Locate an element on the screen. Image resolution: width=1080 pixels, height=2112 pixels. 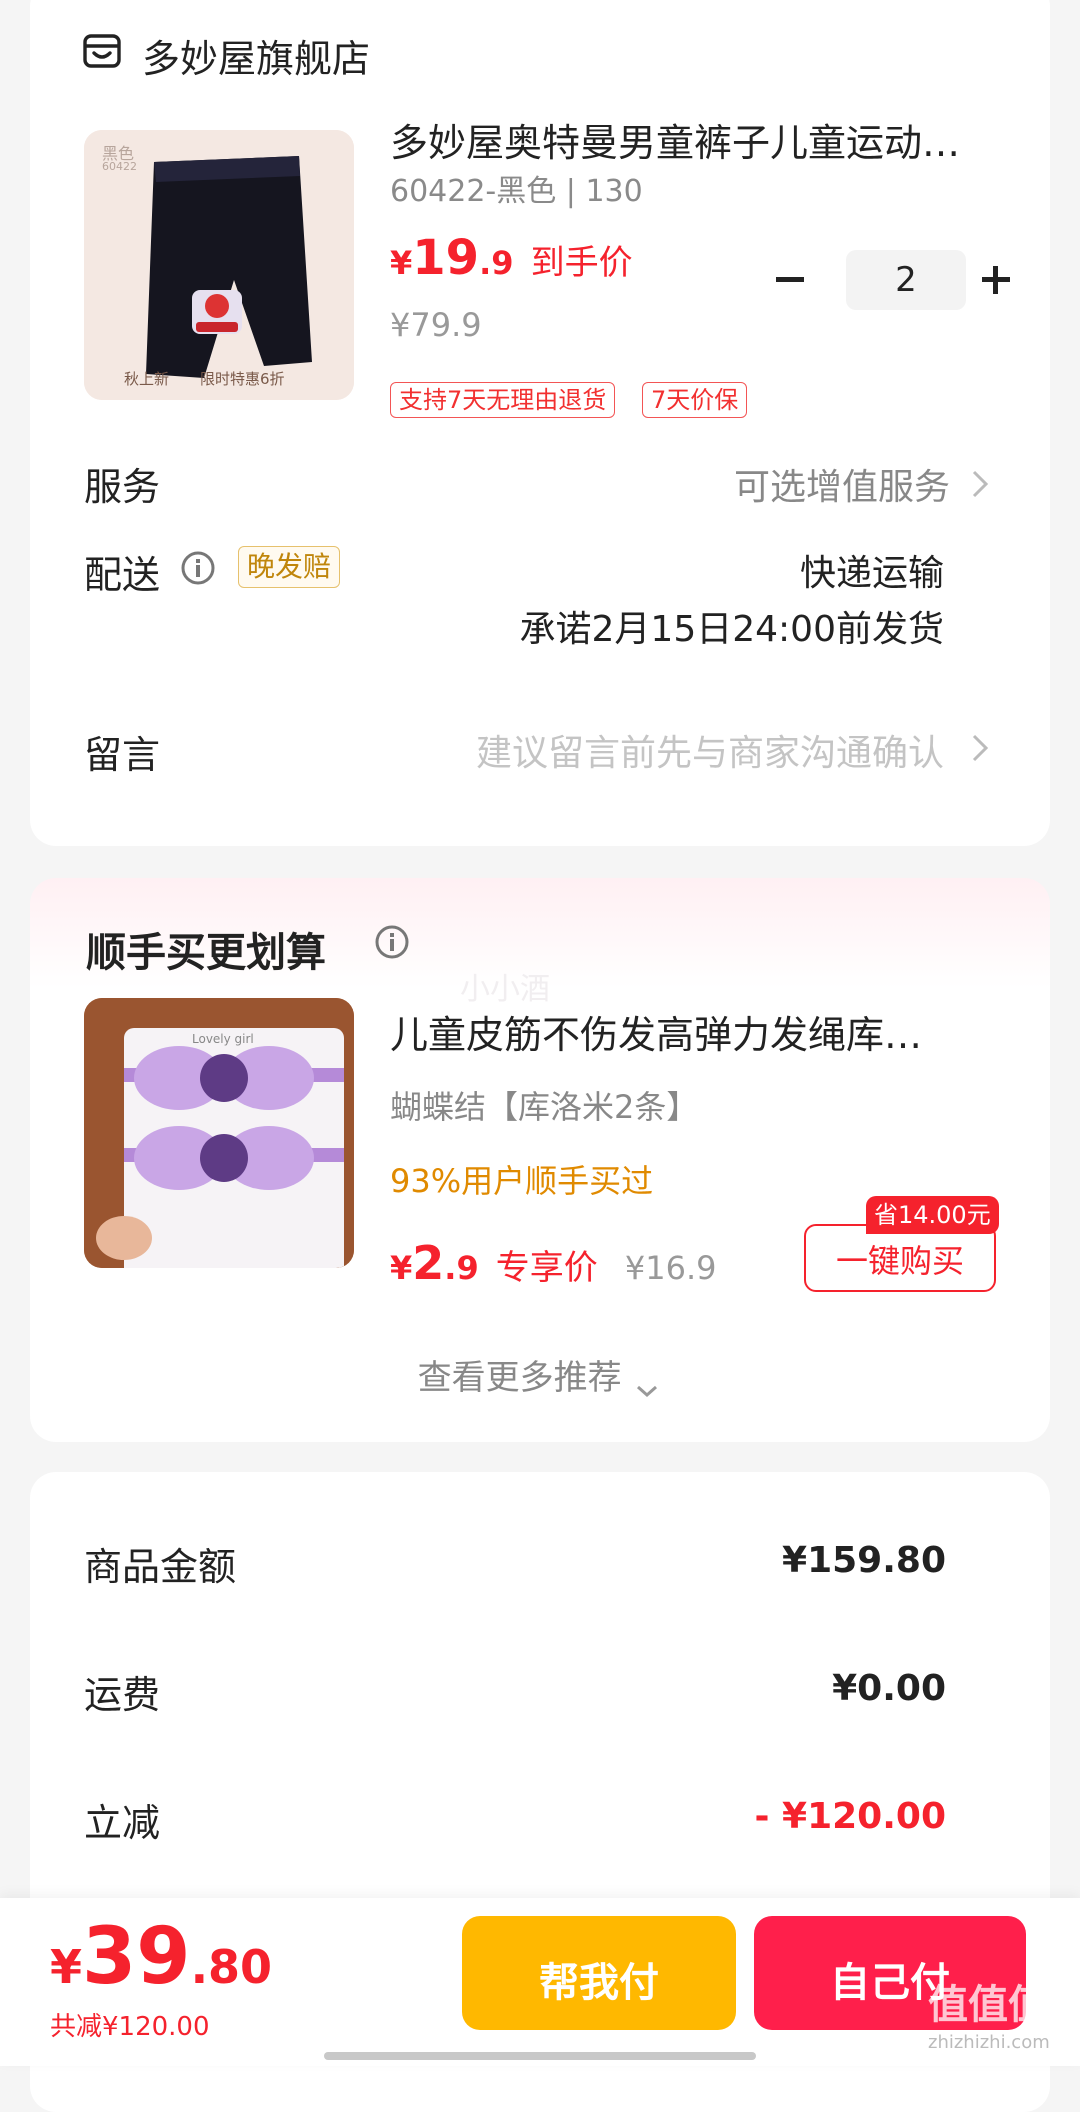
one-click-buy-label: 一键购买 is located at coordinates (899, 1261).